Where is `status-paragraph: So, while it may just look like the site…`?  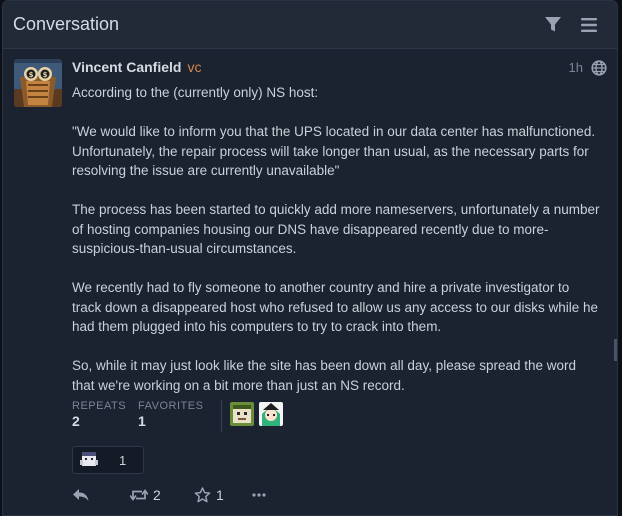 status-paragraph: So, while it may just look like the site… is located at coordinates (324, 375).